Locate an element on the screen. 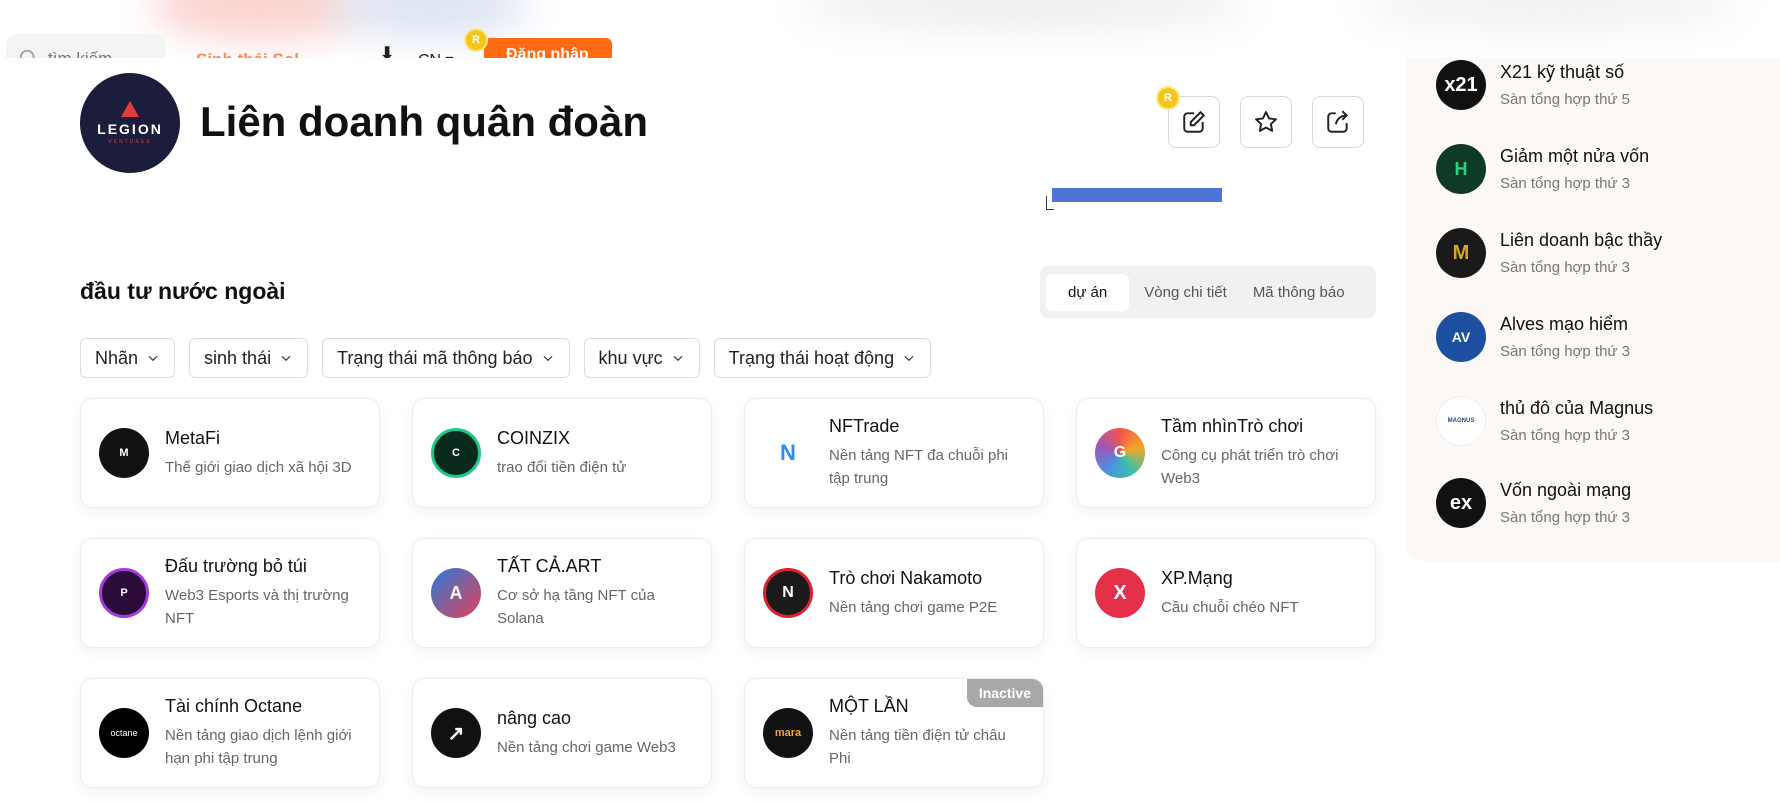 This screenshot has height=801, width=1780. filter-token-status: Trạng thái mã thông báo is located at coordinates (446, 358).